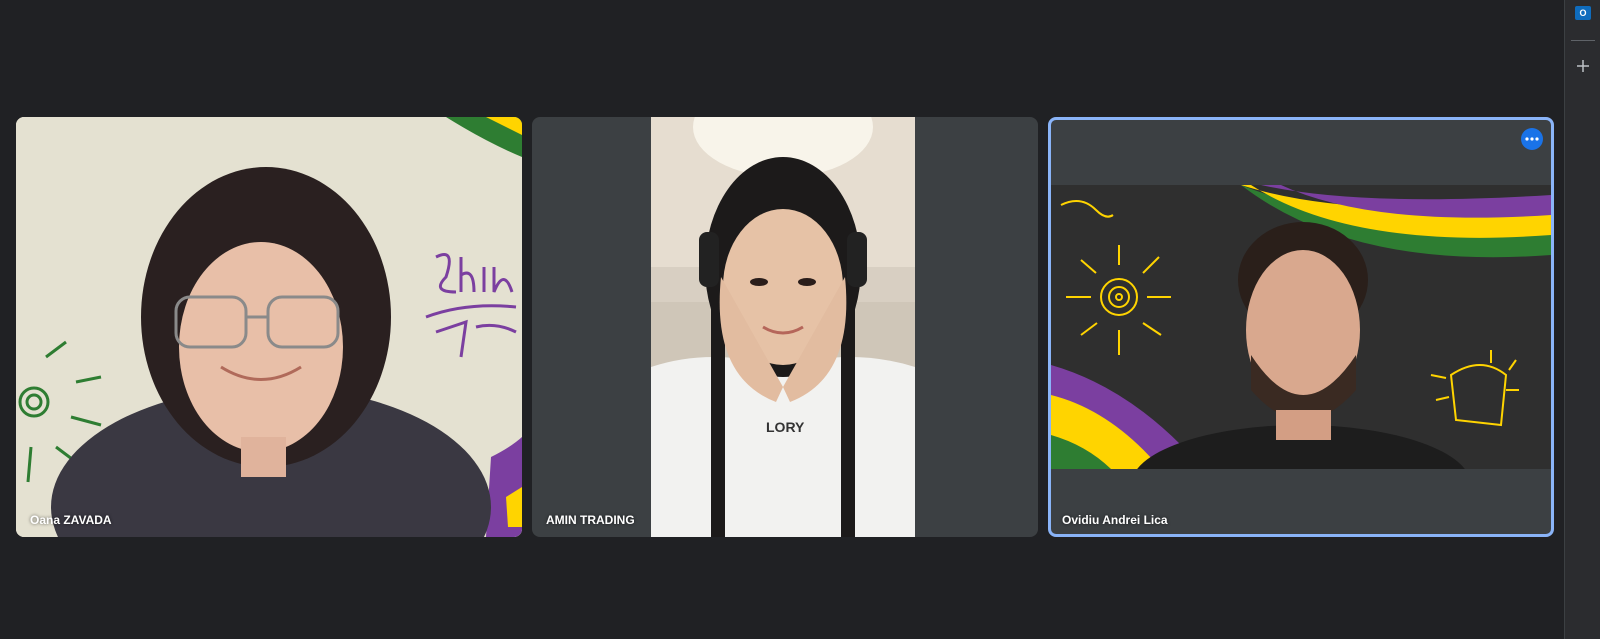 Image resolution: width=1600 pixels, height=639 pixels. I want to click on participant-video-2: LORY, so click(783, 327).